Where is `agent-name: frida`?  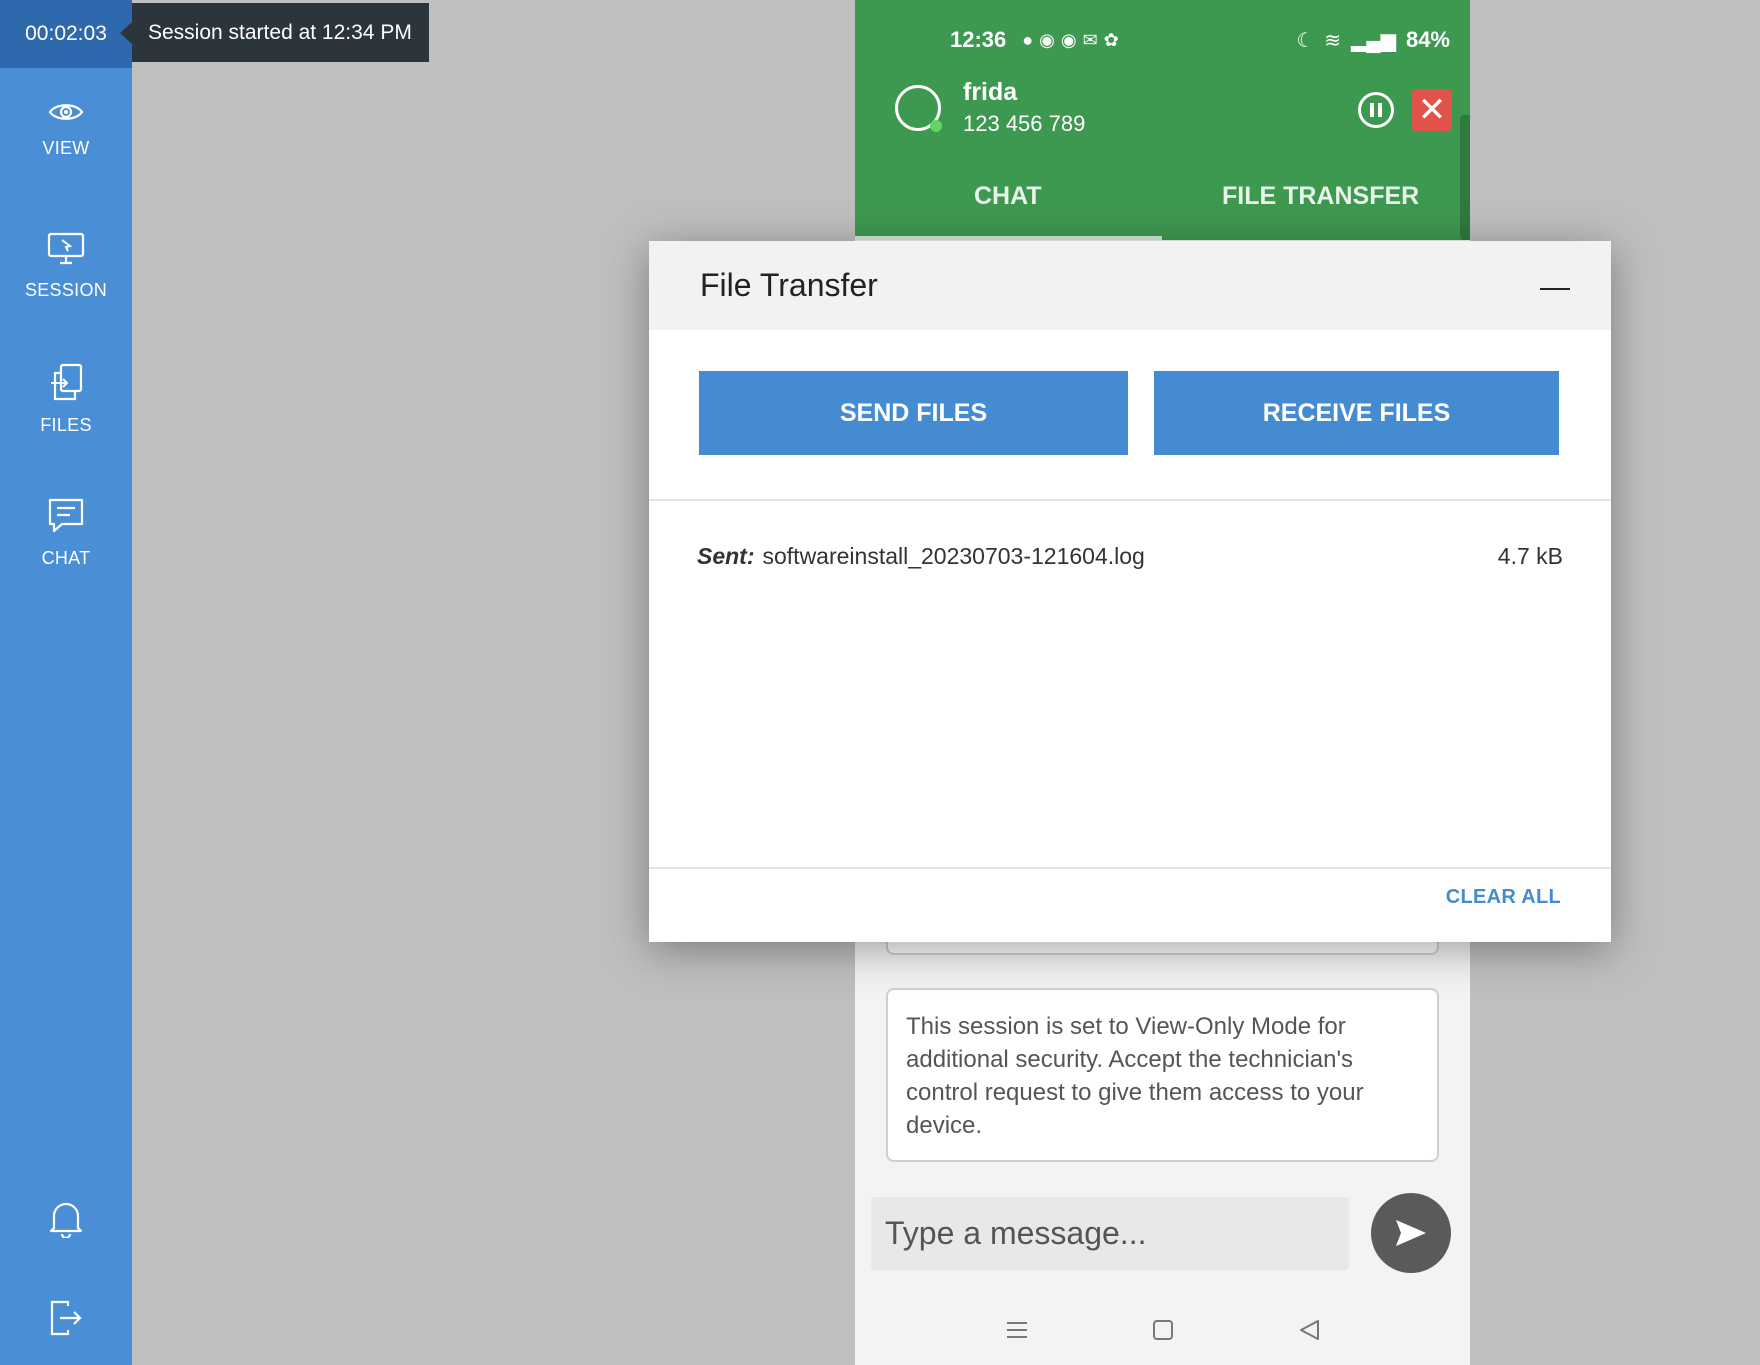 agent-name: frida is located at coordinates (990, 92).